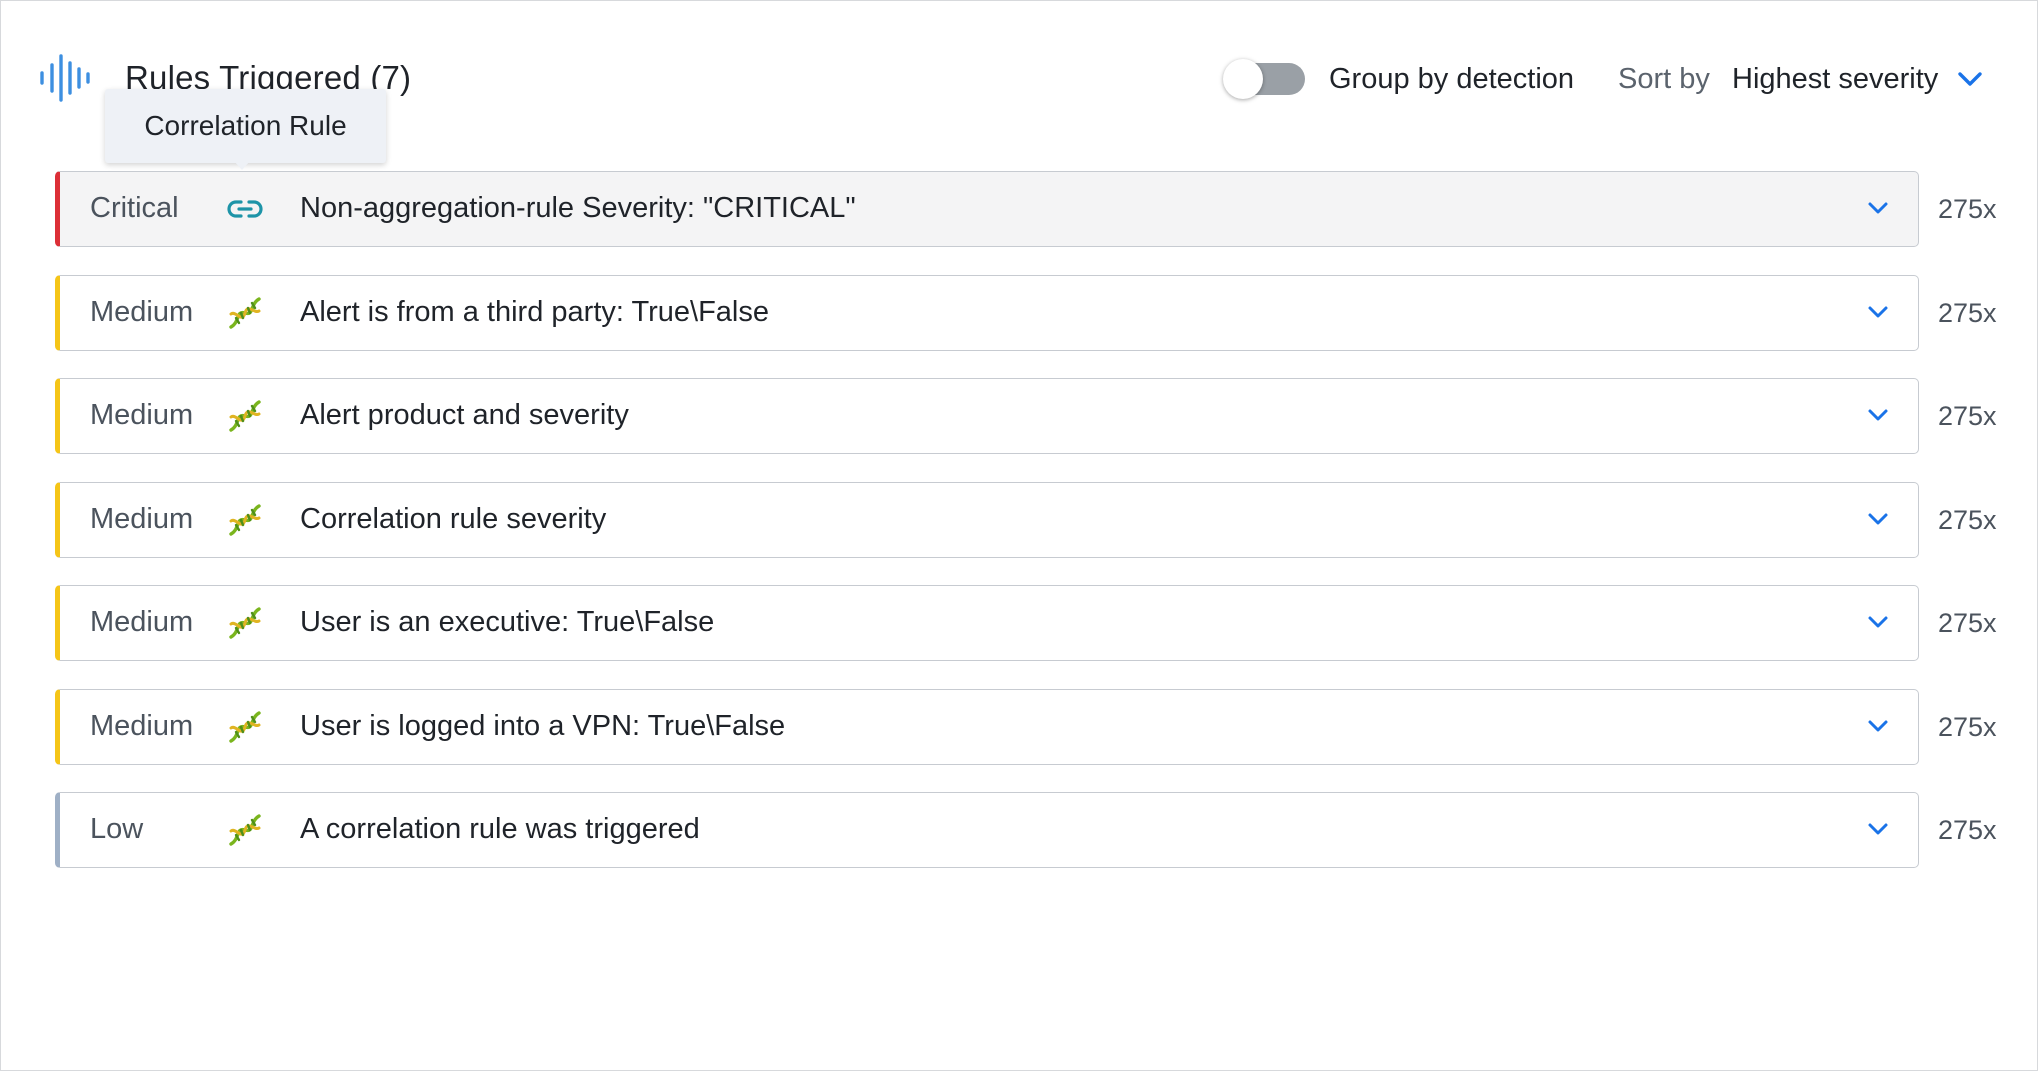  What do you see at coordinates (534, 312) in the screenshot?
I see `rule-name: Alert is from a third party: True\False` at bounding box center [534, 312].